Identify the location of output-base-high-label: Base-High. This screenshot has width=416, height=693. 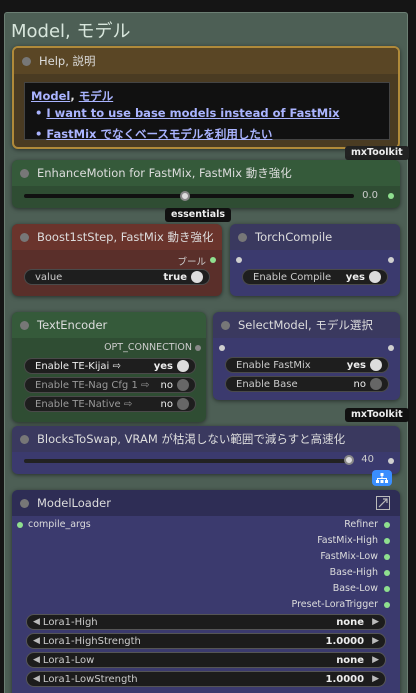
(353, 572).